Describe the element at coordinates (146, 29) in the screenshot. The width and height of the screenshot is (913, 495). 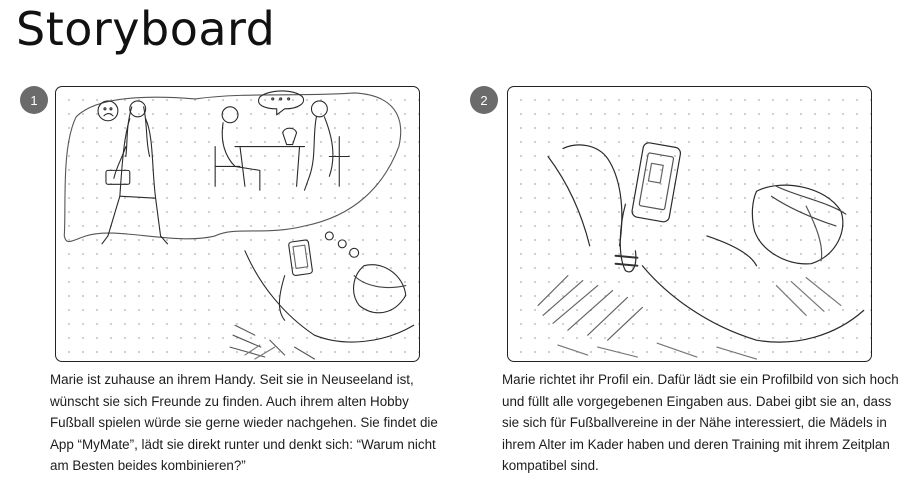
I see `page-title: Storyboard` at that location.